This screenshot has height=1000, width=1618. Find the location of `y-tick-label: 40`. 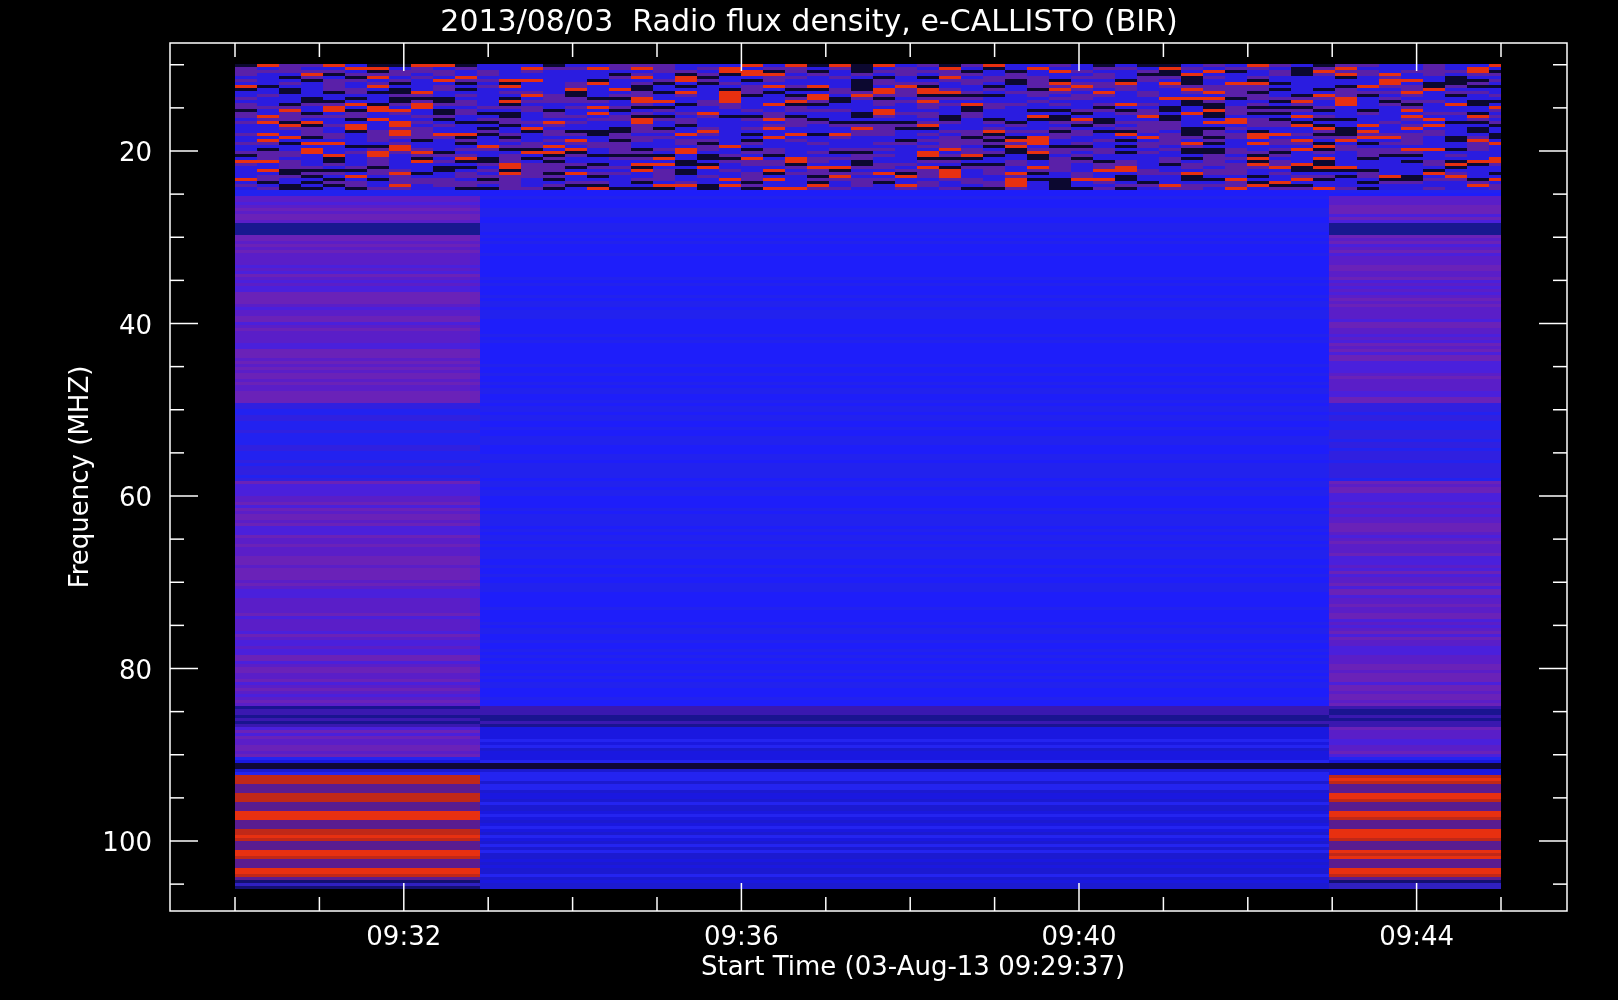

y-tick-label: 40 is located at coordinates (135, 324).